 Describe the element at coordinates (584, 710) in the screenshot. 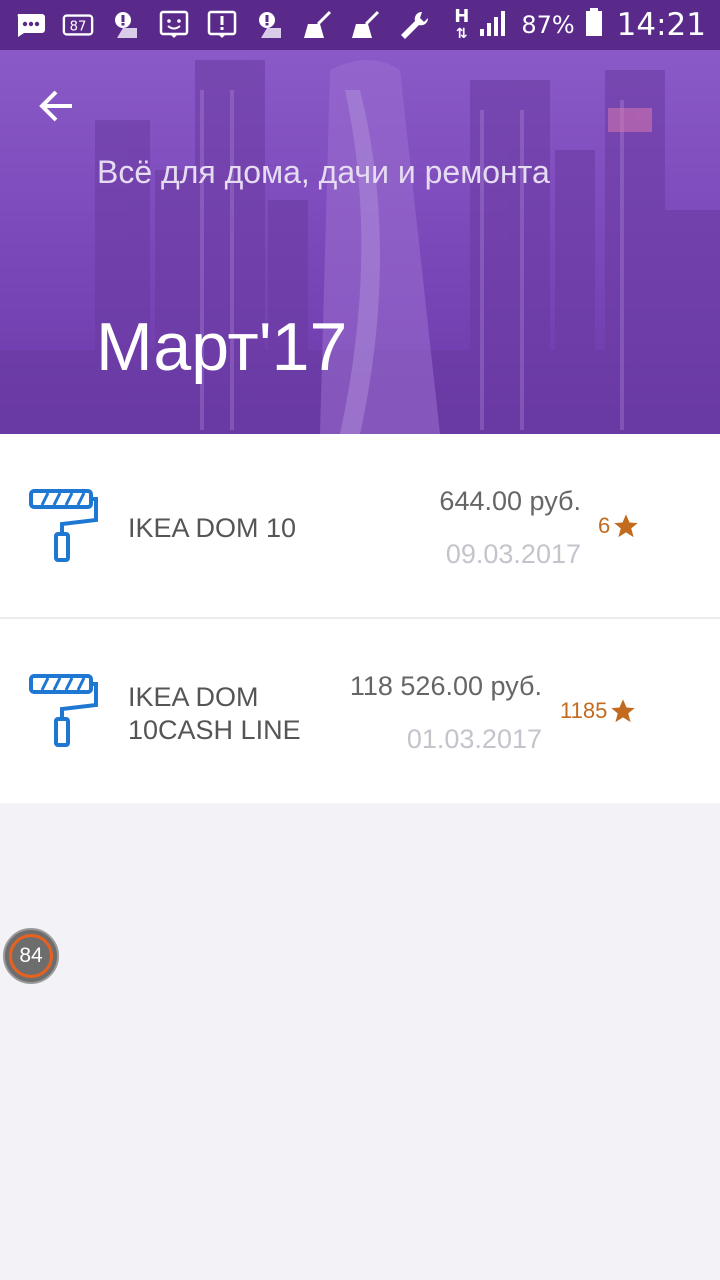

I see `points-value: 1185` at that location.